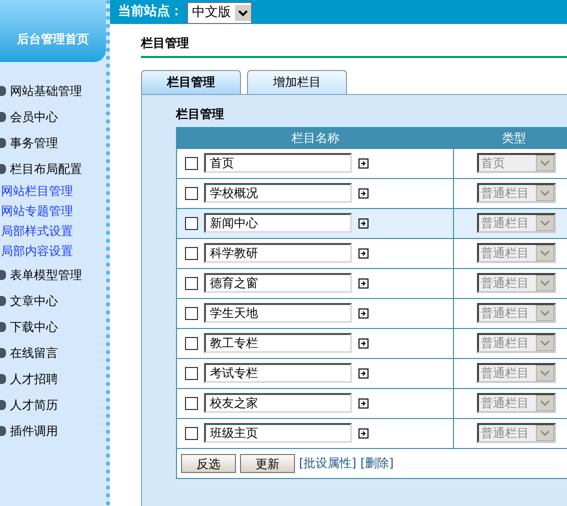  I want to click on table-row: 德育之窗 普通栏目, so click(372, 283).